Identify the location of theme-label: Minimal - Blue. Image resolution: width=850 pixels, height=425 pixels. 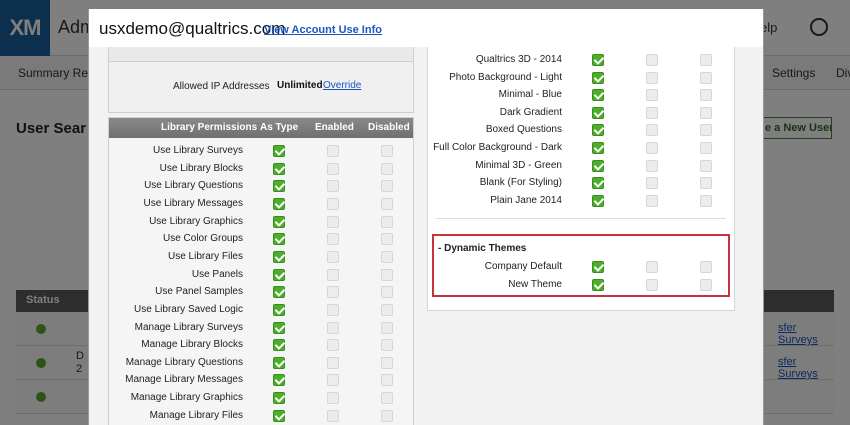
(530, 95).